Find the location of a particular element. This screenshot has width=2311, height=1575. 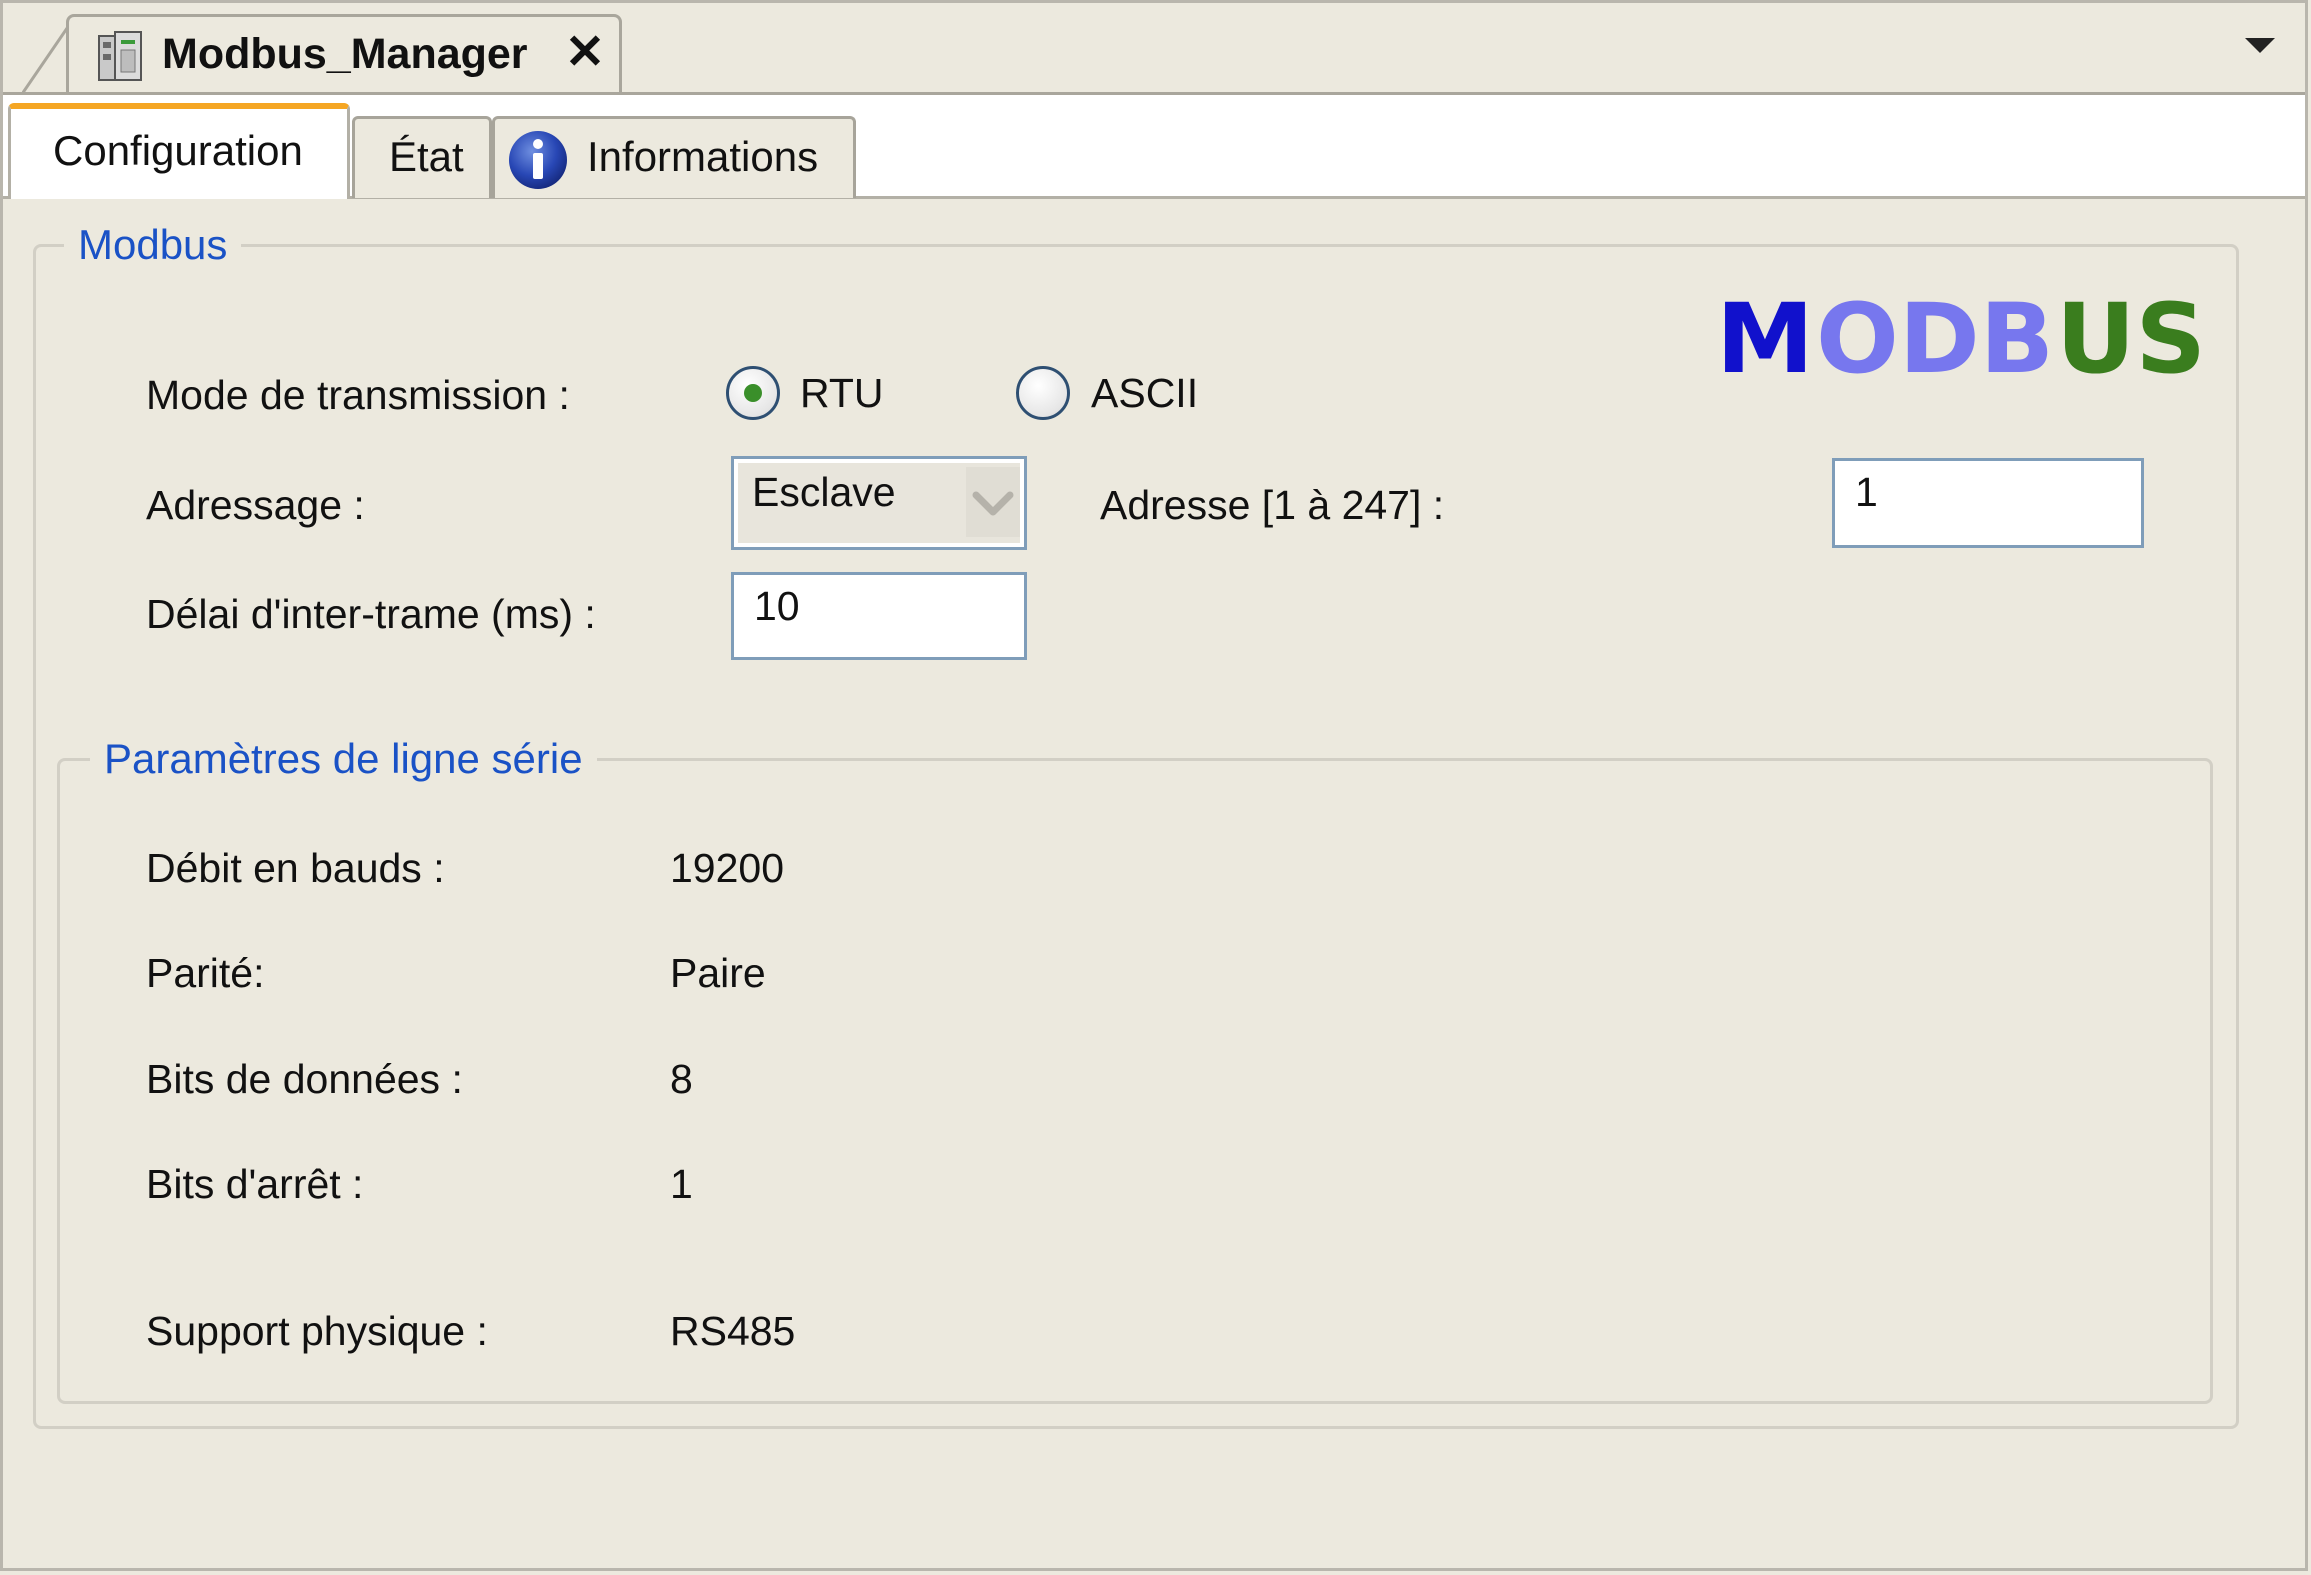

tab-etat: État is located at coordinates (422, 157).